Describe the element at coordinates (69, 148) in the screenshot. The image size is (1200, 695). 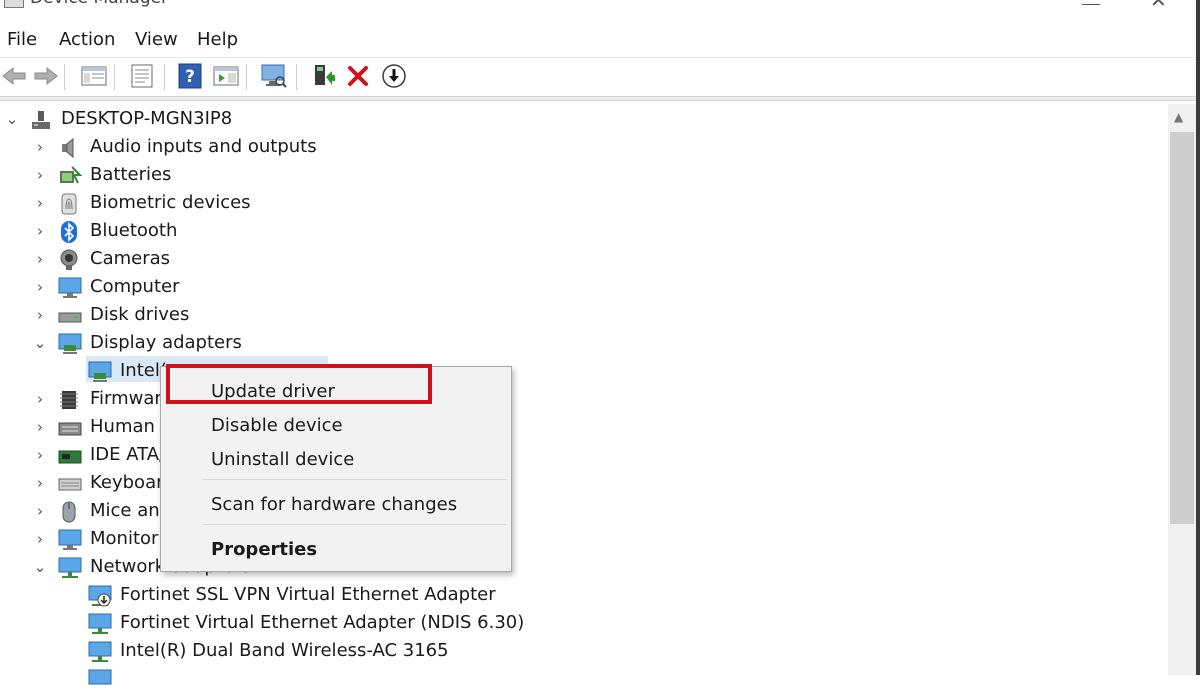
I see `speaker-icon` at that location.